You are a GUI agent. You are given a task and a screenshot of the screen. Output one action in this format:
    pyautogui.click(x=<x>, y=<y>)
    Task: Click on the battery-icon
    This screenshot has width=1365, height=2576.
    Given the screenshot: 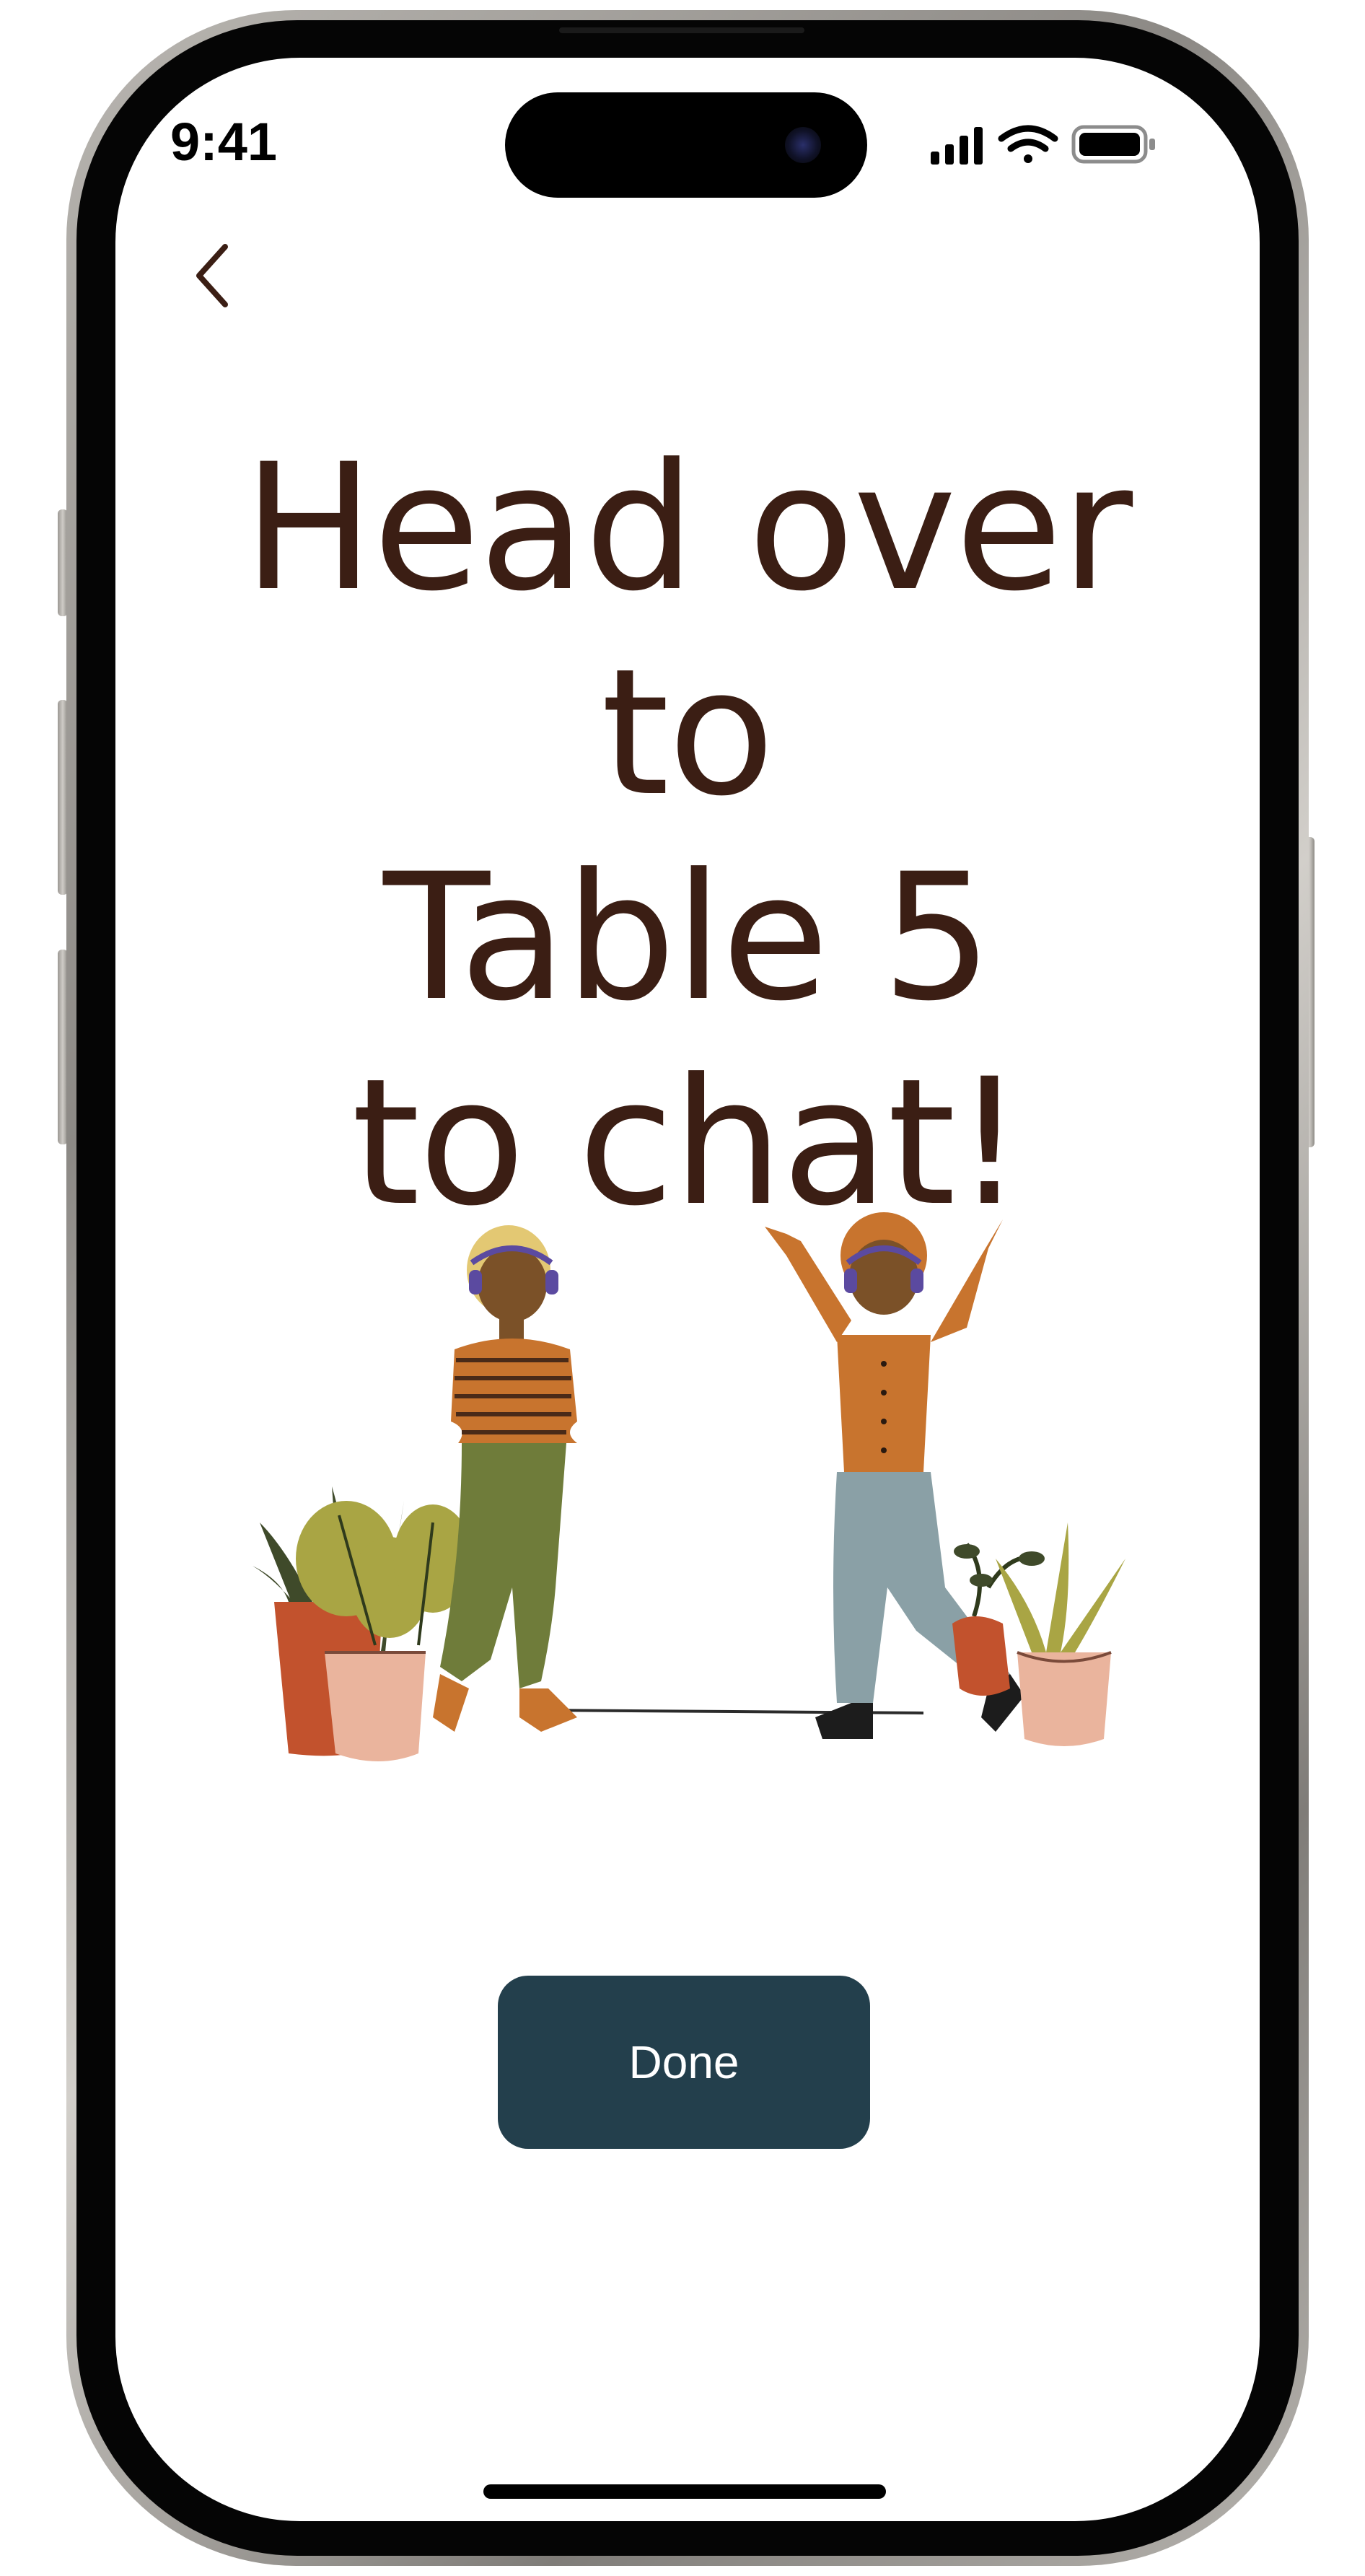 What is the action you would take?
    pyautogui.click(x=1113, y=144)
    